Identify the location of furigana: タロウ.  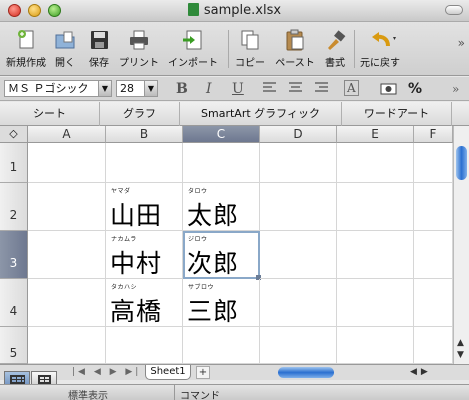
(198, 191).